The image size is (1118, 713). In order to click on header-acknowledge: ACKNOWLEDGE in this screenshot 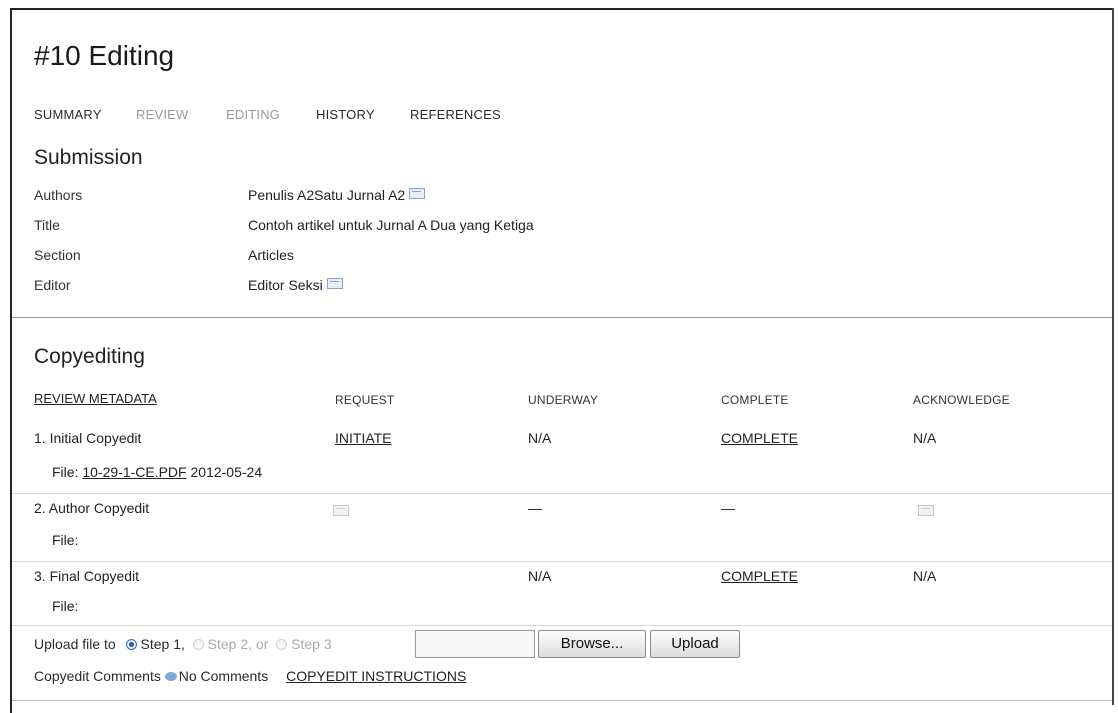, I will do `click(961, 400)`.